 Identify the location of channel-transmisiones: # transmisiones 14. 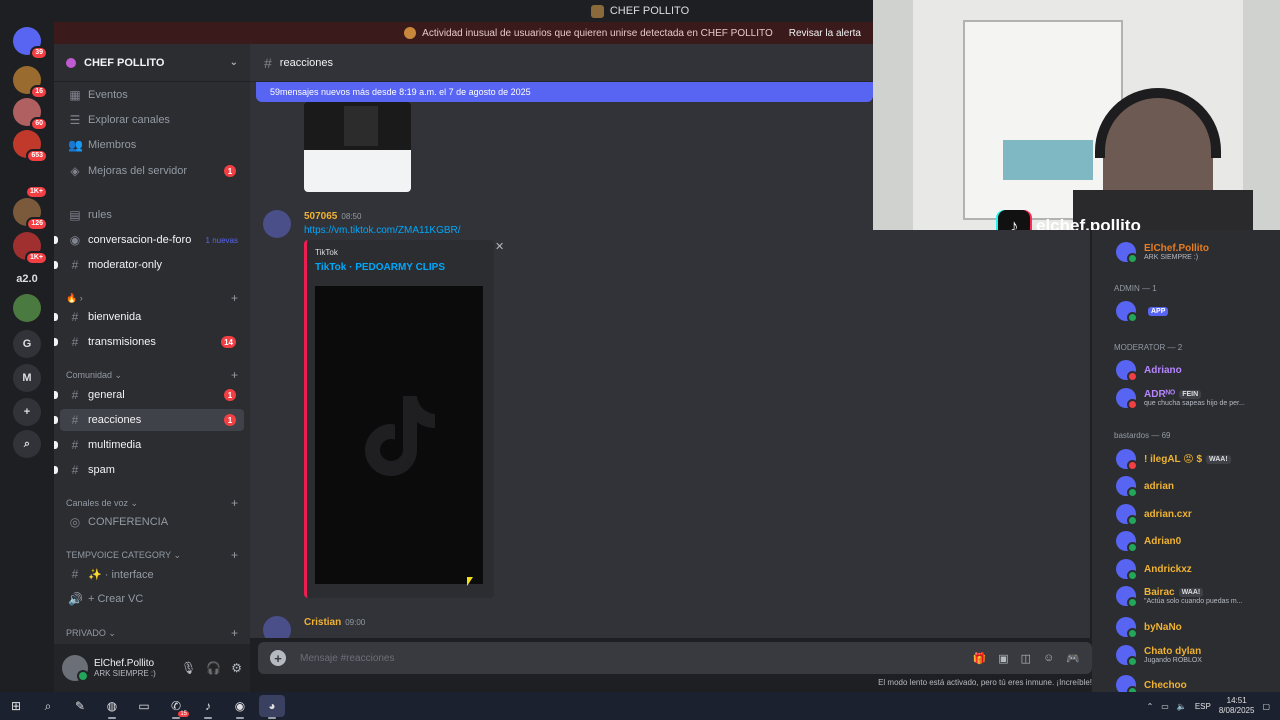
(149, 342).